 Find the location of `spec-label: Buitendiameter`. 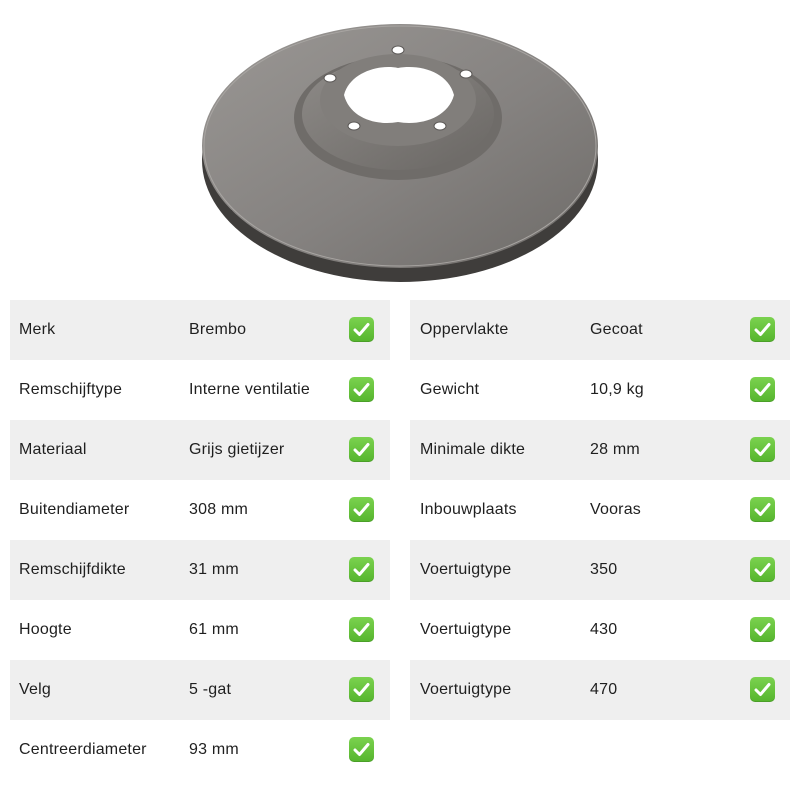

spec-label: Buitendiameter is located at coordinates (74, 509).